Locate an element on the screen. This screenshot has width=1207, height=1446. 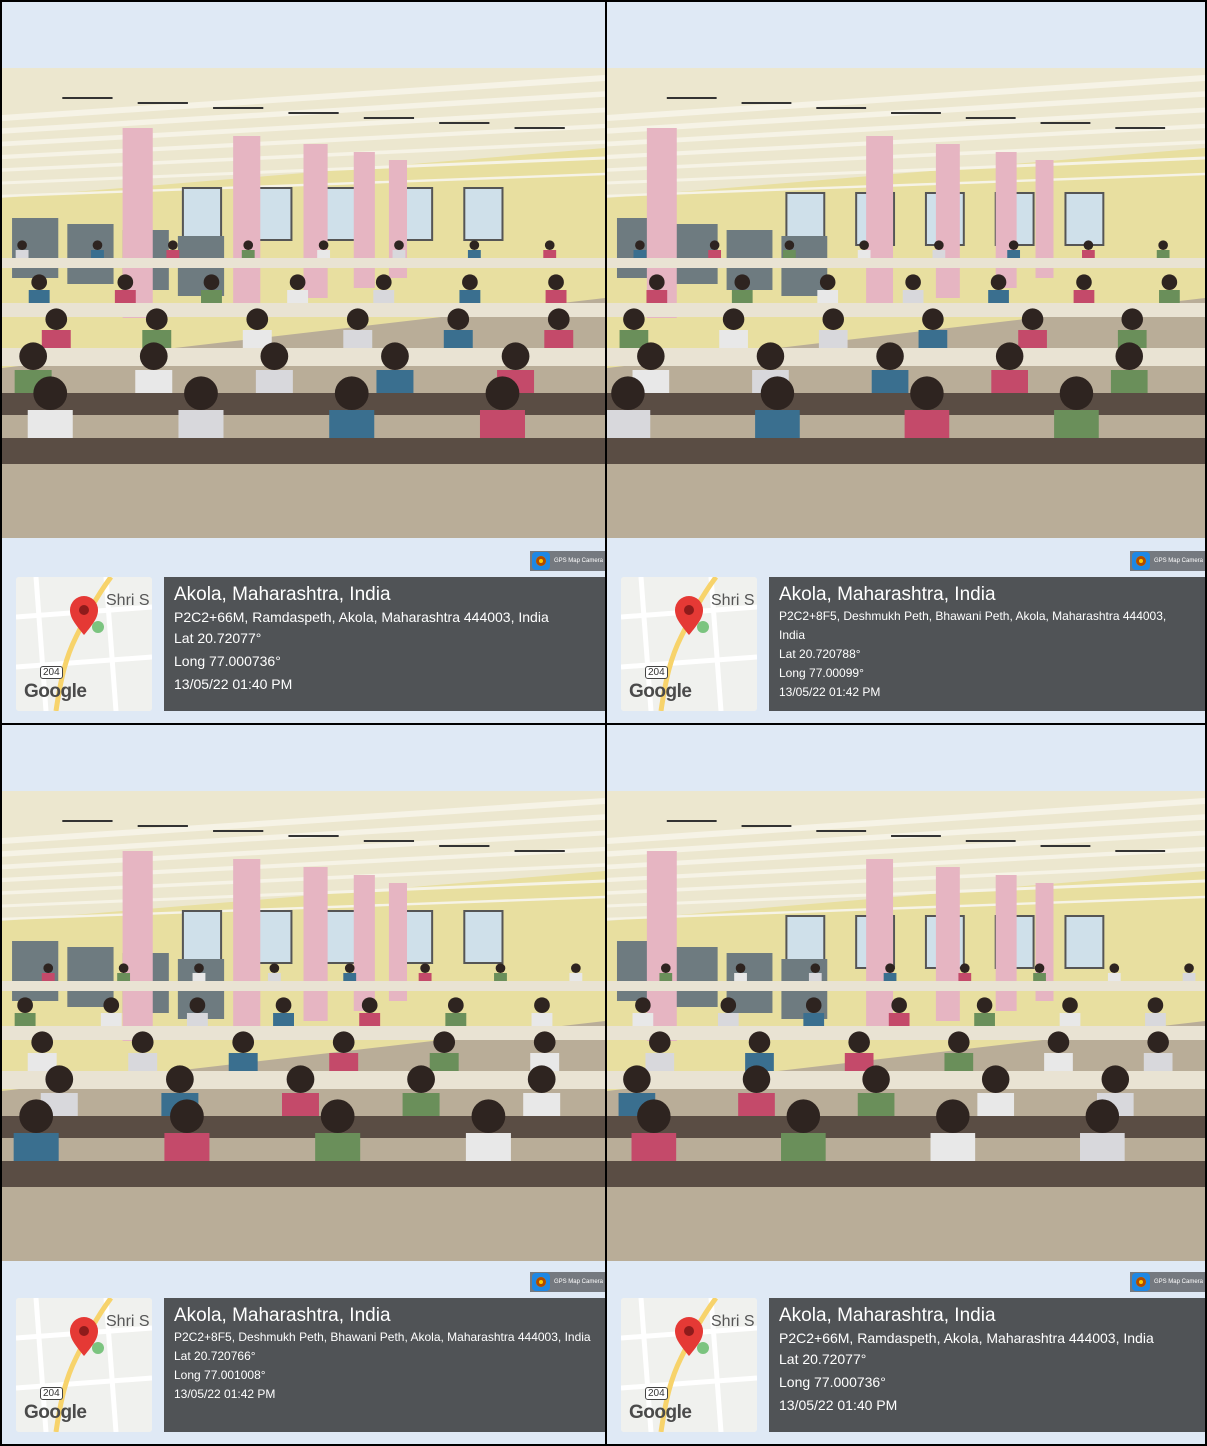
location-lat: Lat 20.720788° is located at coordinates (820, 654).